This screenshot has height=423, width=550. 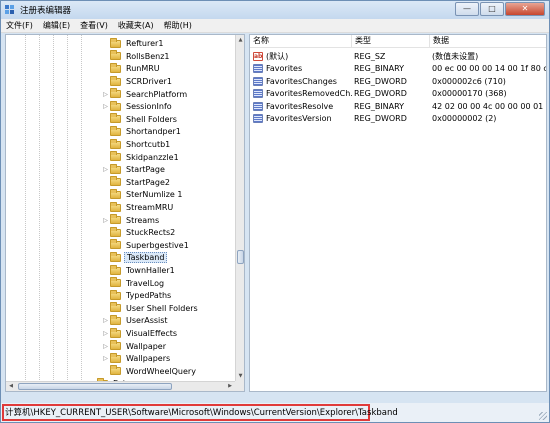 I want to click on column-header-name: 名称, so click(x=301, y=41).